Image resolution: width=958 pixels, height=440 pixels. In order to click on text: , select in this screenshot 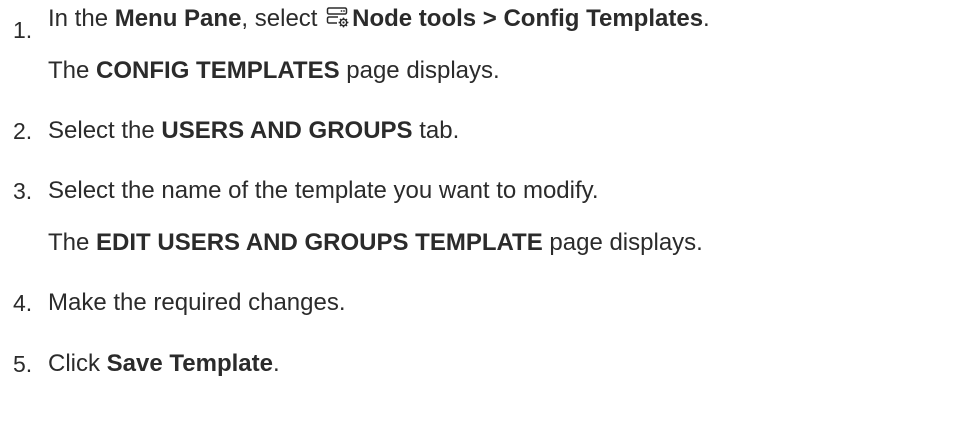, I will do `click(283, 18)`.